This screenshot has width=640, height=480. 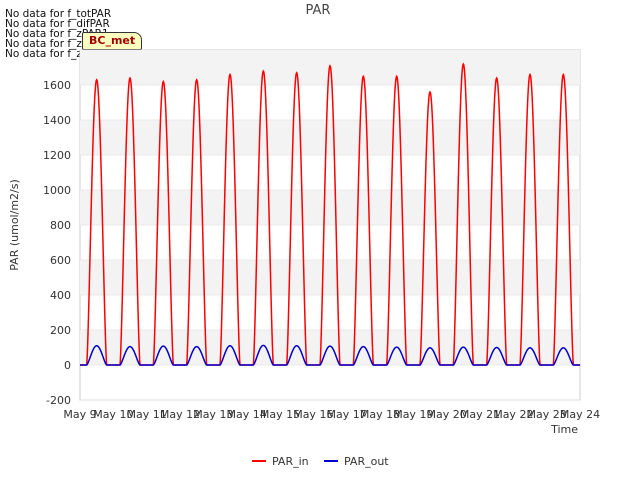 What do you see at coordinates (67, 365) in the screenshot?
I see `y-tick-label: 0` at bounding box center [67, 365].